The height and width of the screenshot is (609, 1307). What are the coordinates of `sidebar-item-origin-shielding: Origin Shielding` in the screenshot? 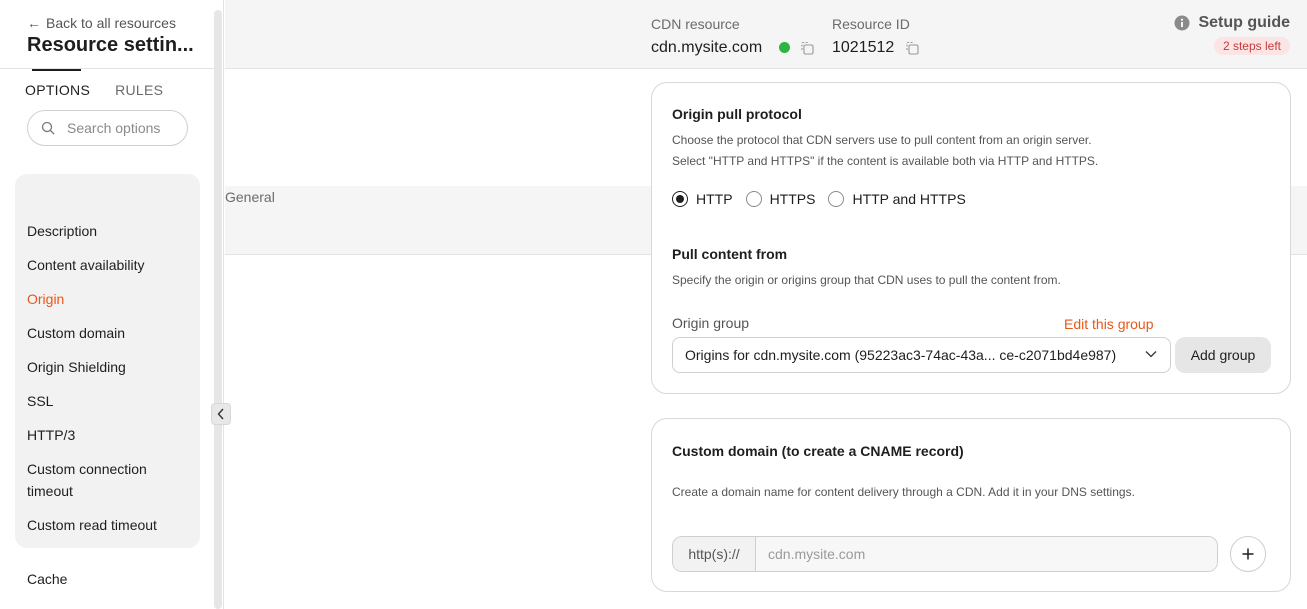 It's located at (76, 367).